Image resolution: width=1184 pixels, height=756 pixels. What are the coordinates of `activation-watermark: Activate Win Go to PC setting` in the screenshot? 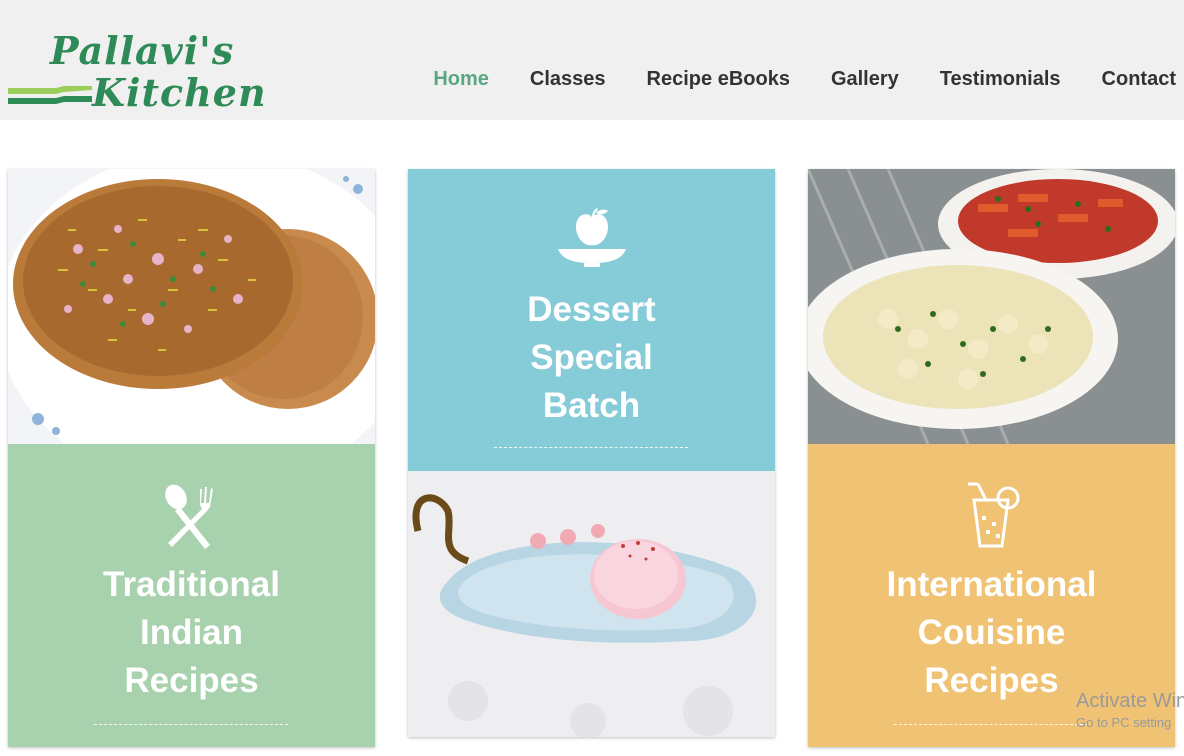 It's located at (1130, 710).